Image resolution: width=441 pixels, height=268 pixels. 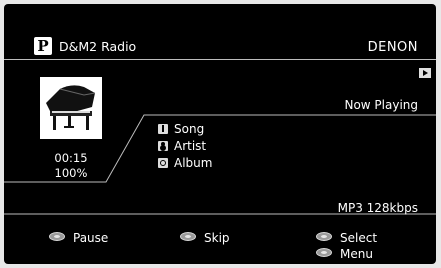 I want to click on pause-button: Pause, so click(x=78, y=238).